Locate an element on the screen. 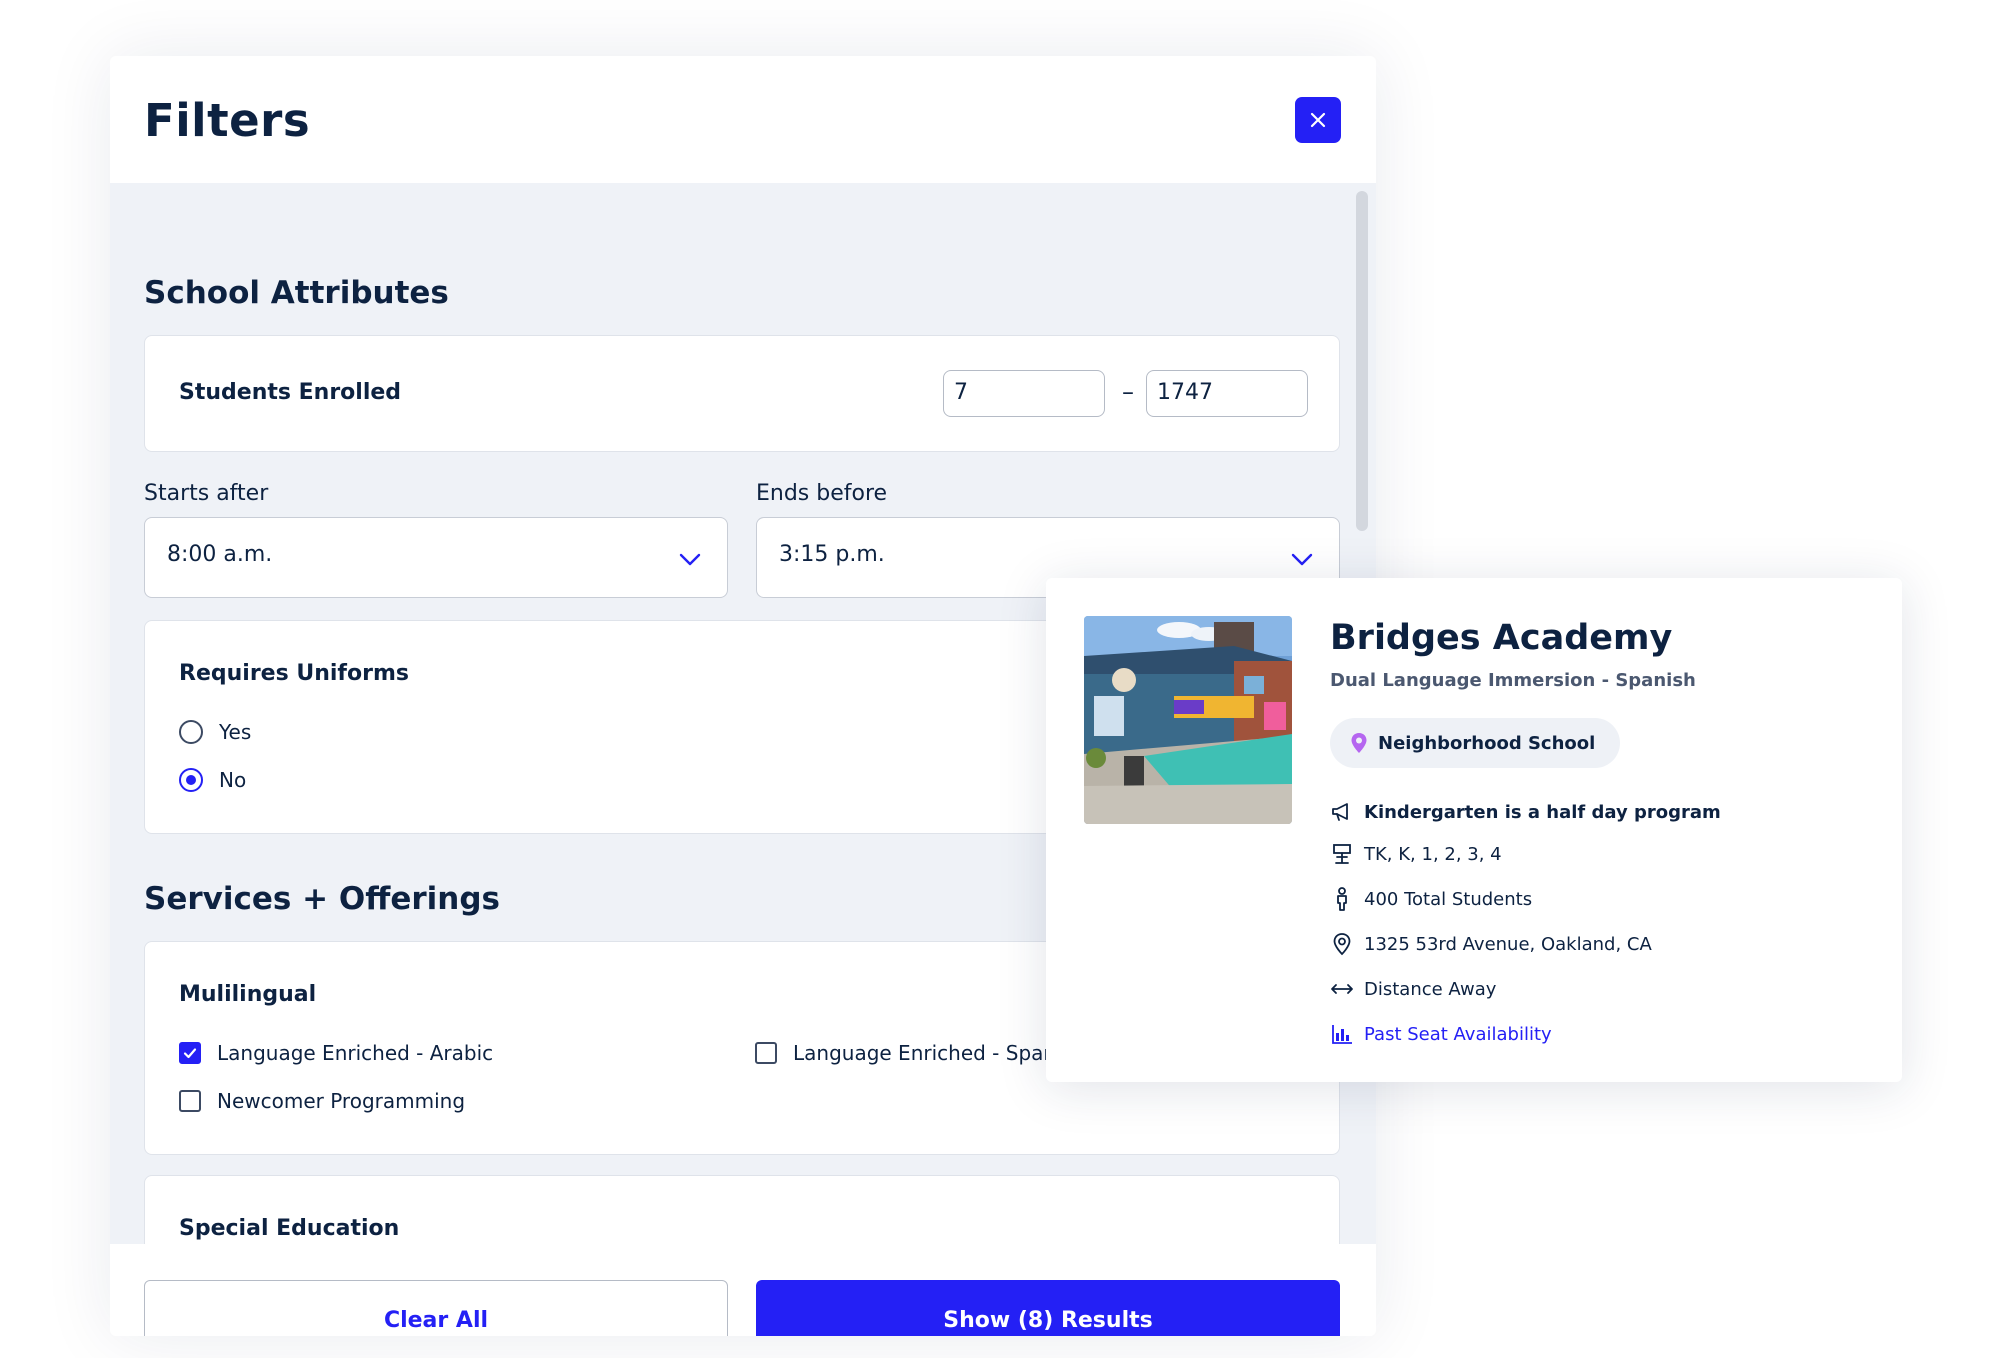  requires-uniforms-label: Requires Uniforms is located at coordinates (294, 673).